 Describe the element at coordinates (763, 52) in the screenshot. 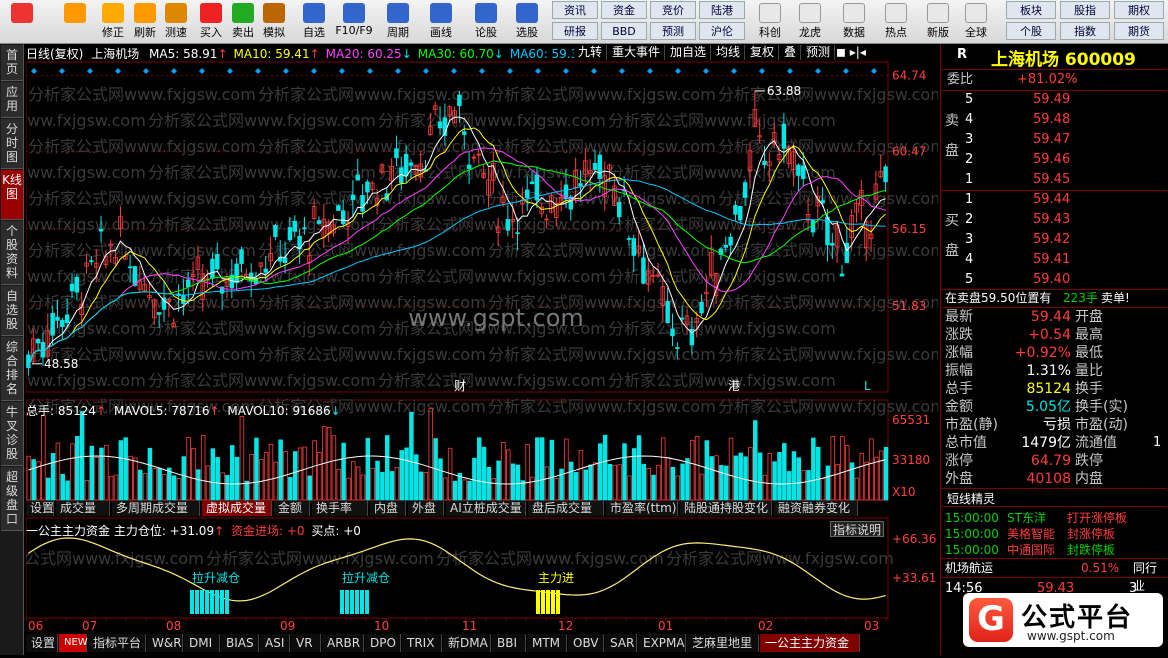

I see `chart-tool-4: 复权` at that location.